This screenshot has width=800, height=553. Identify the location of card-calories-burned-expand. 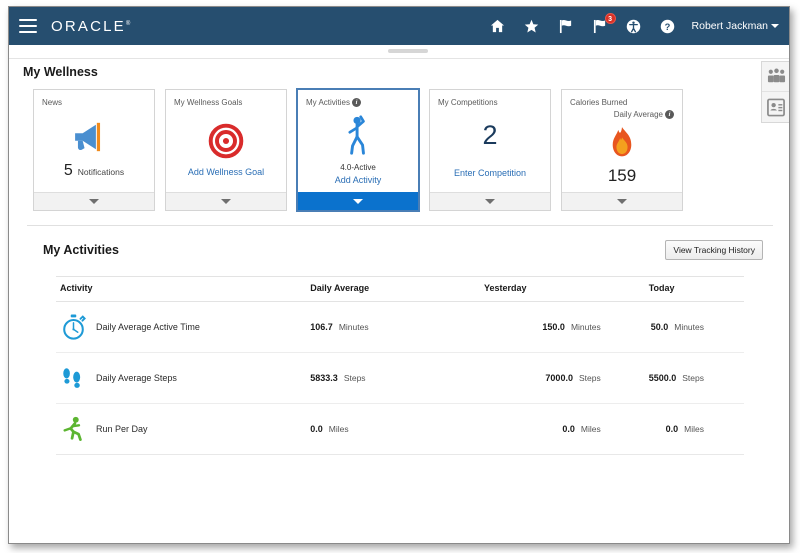
(622, 201).